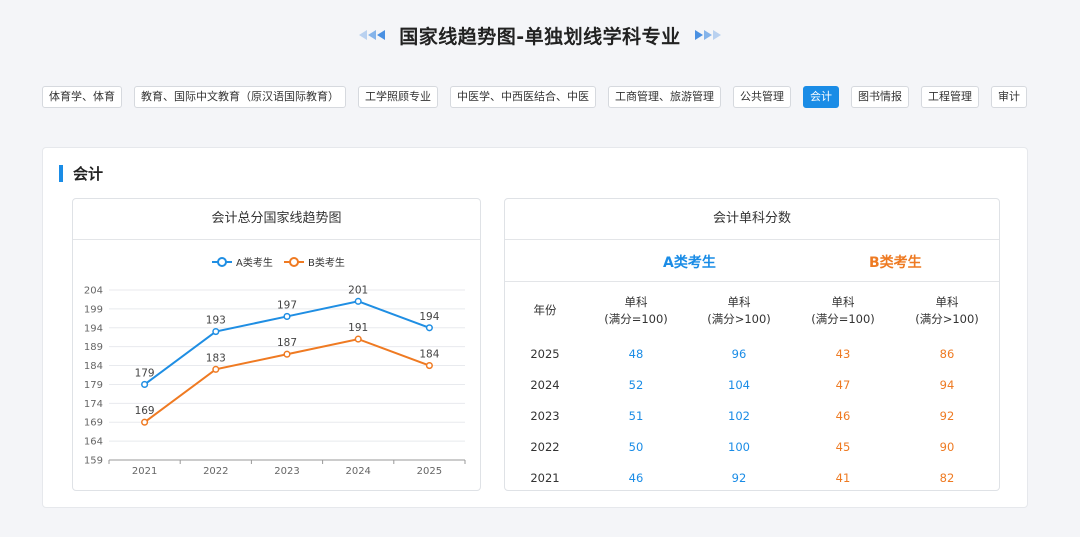 The width and height of the screenshot is (1080, 537). Describe the element at coordinates (739, 310) in the screenshot. I see `col-a-sgt100-header: 单科 (满分>100)` at that location.